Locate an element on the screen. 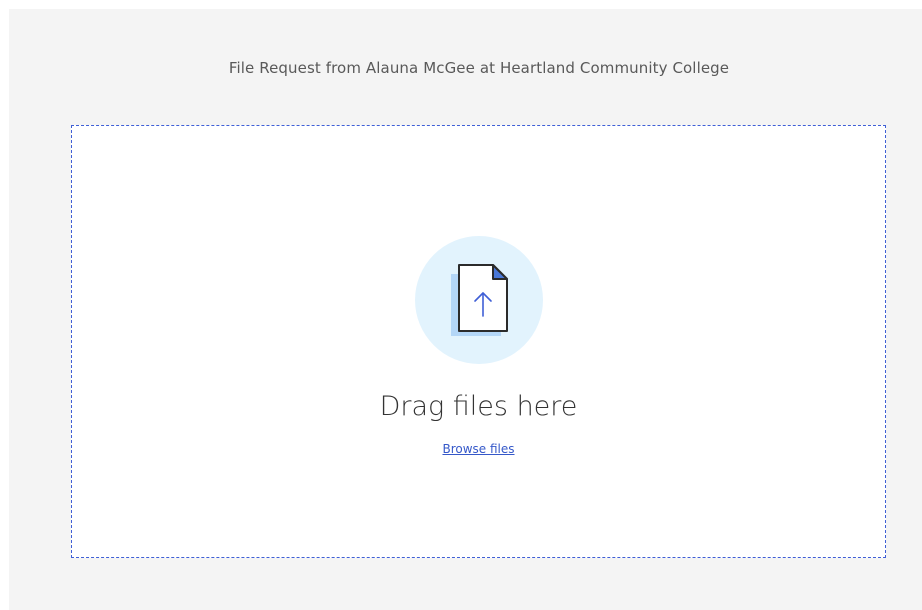  browse-files-container: Browse files is located at coordinates (478, 449).